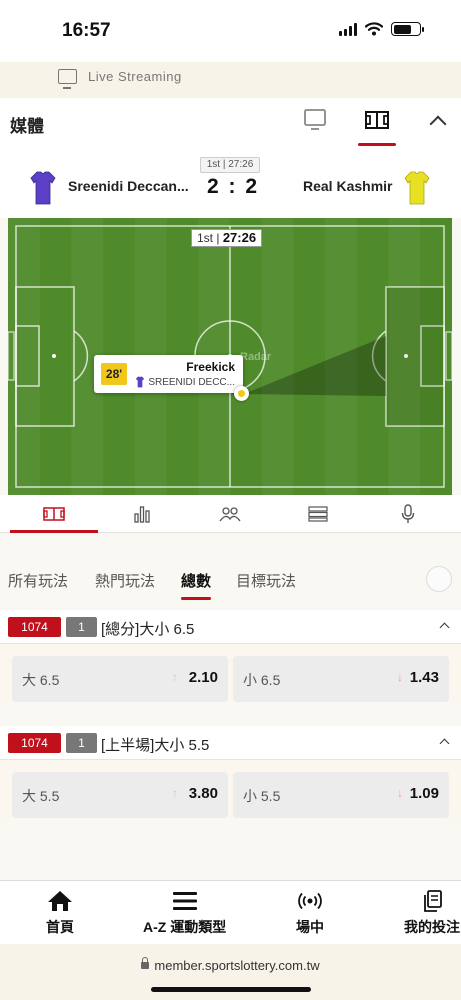 The width and height of the screenshot is (461, 1000). Describe the element at coordinates (230, 743) in the screenshot. I see `market-header: 1074 1 [上半場]大小 5.5` at that location.